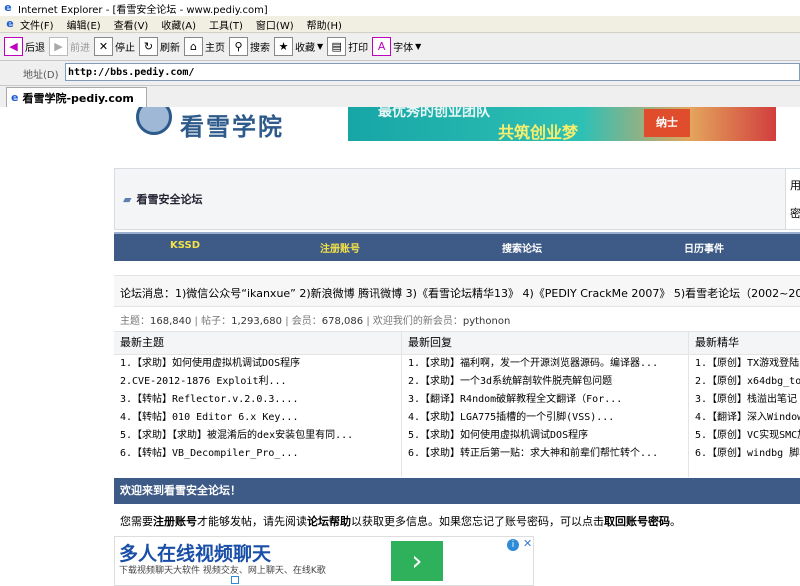  What do you see at coordinates (257, 343) in the screenshot?
I see `column-header: 最新主题` at bounding box center [257, 343].